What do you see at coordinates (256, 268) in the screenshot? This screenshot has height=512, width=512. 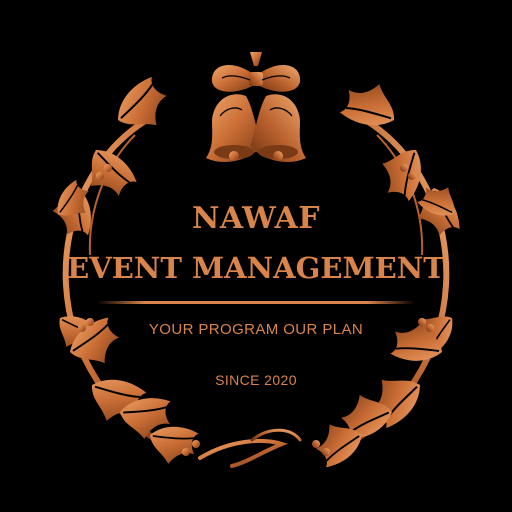 I see `brand-subtitle: EVENT MANAGEMENT` at bounding box center [256, 268].